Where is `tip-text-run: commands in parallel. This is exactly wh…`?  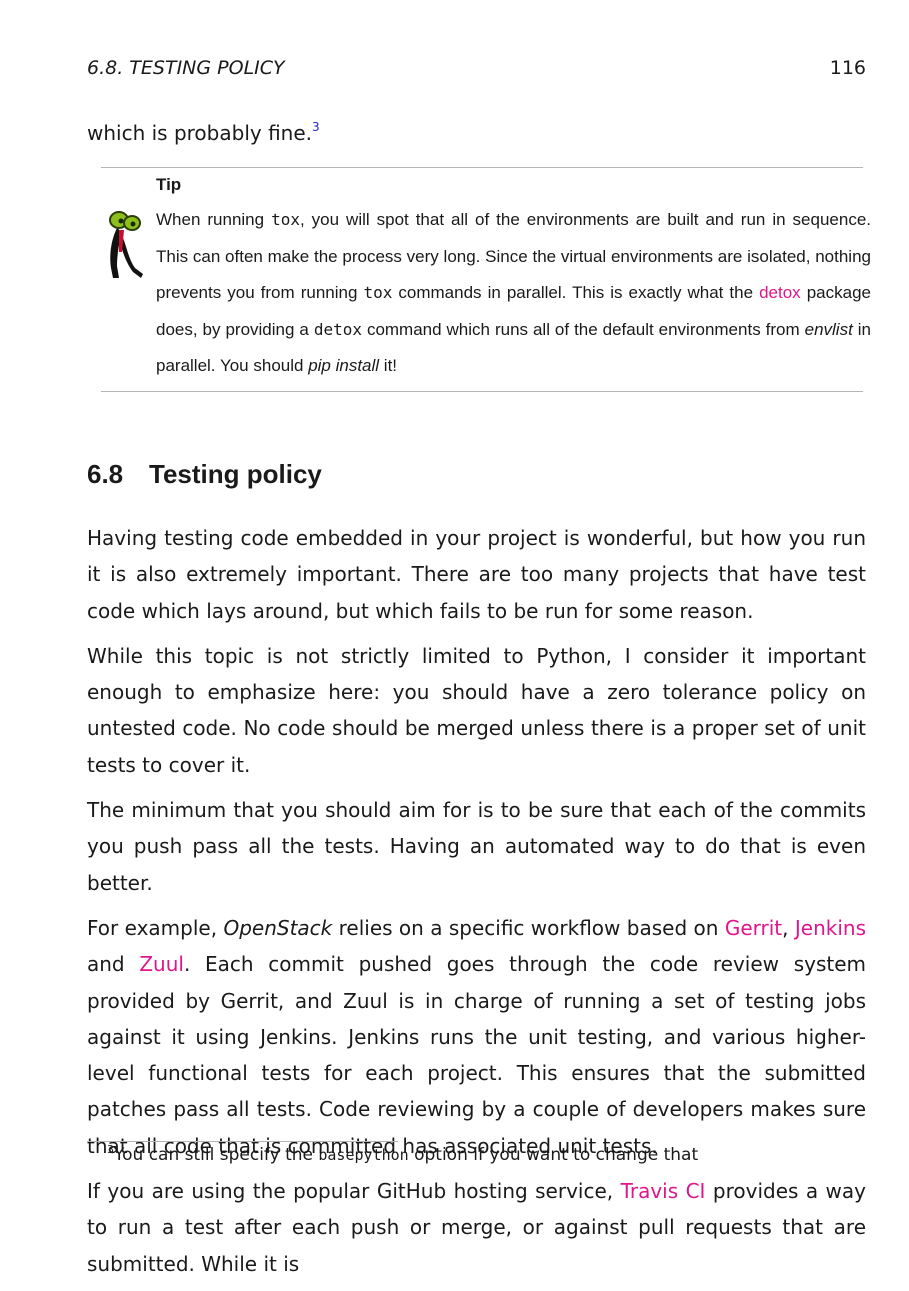 tip-text-run: commands in parallel. This is exactly wh… is located at coordinates (576, 293).